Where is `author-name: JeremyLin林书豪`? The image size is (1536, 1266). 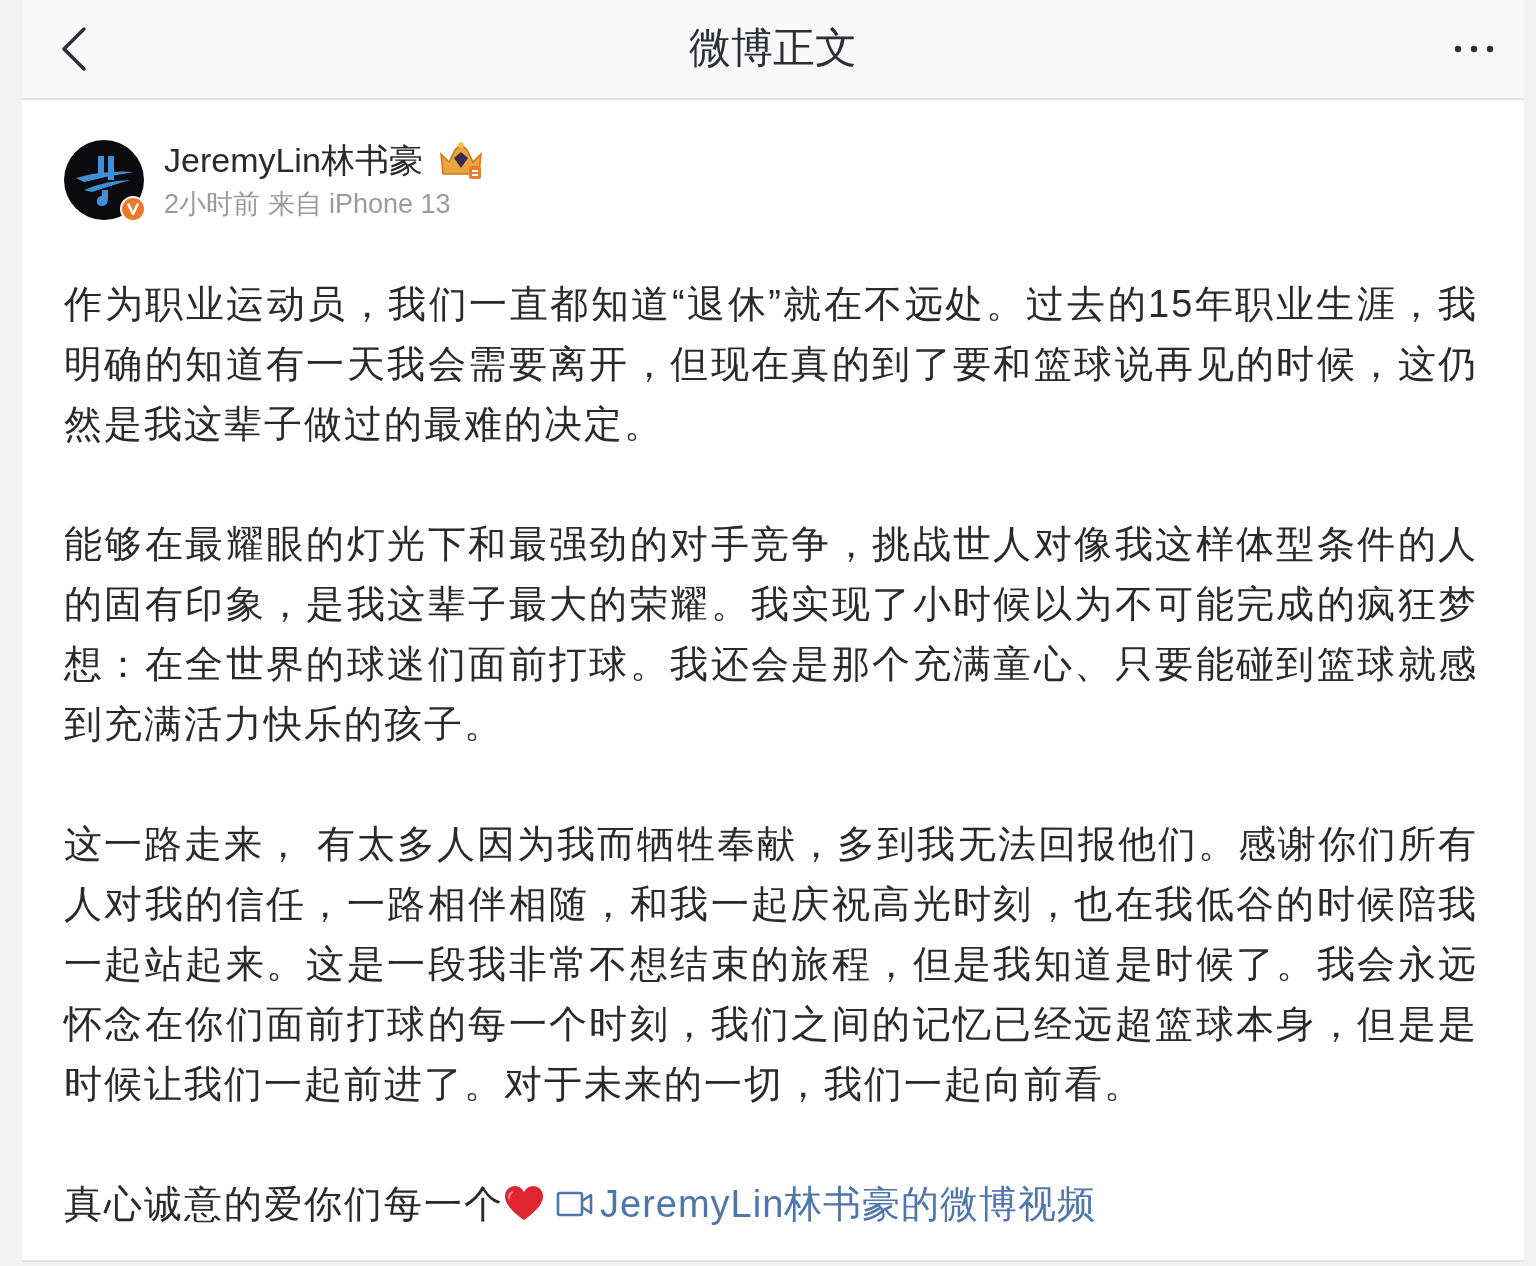 author-name: JeremyLin林书豪 is located at coordinates (293, 161).